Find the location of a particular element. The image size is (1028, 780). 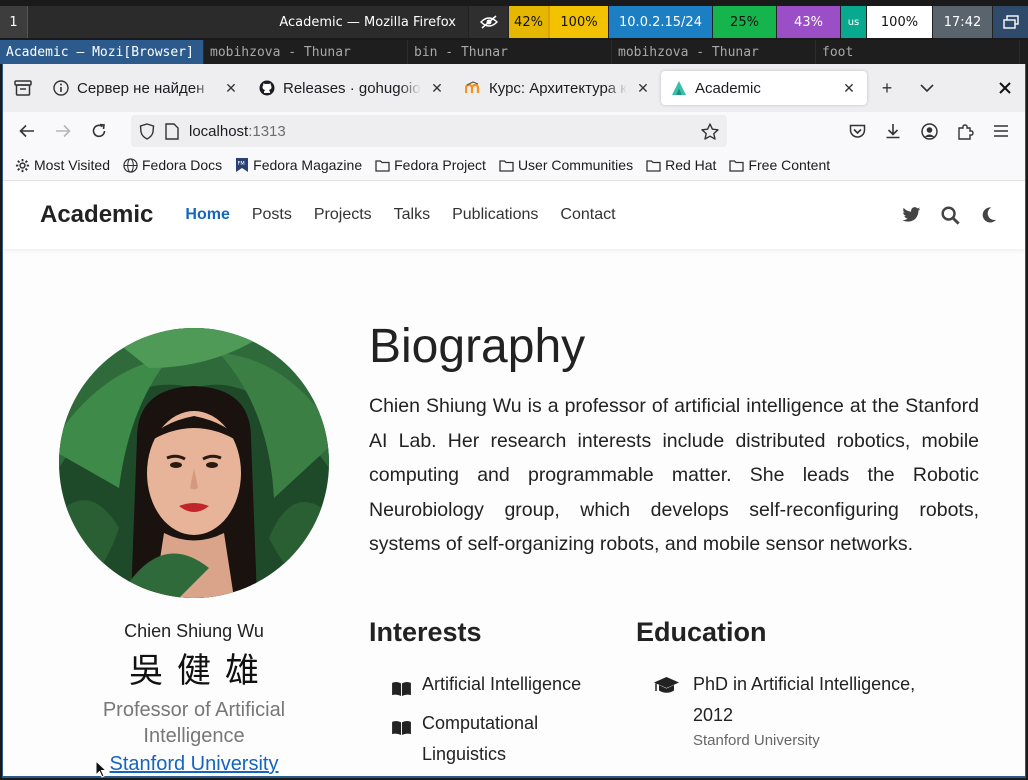

puzzle-icon is located at coordinates (965, 131).